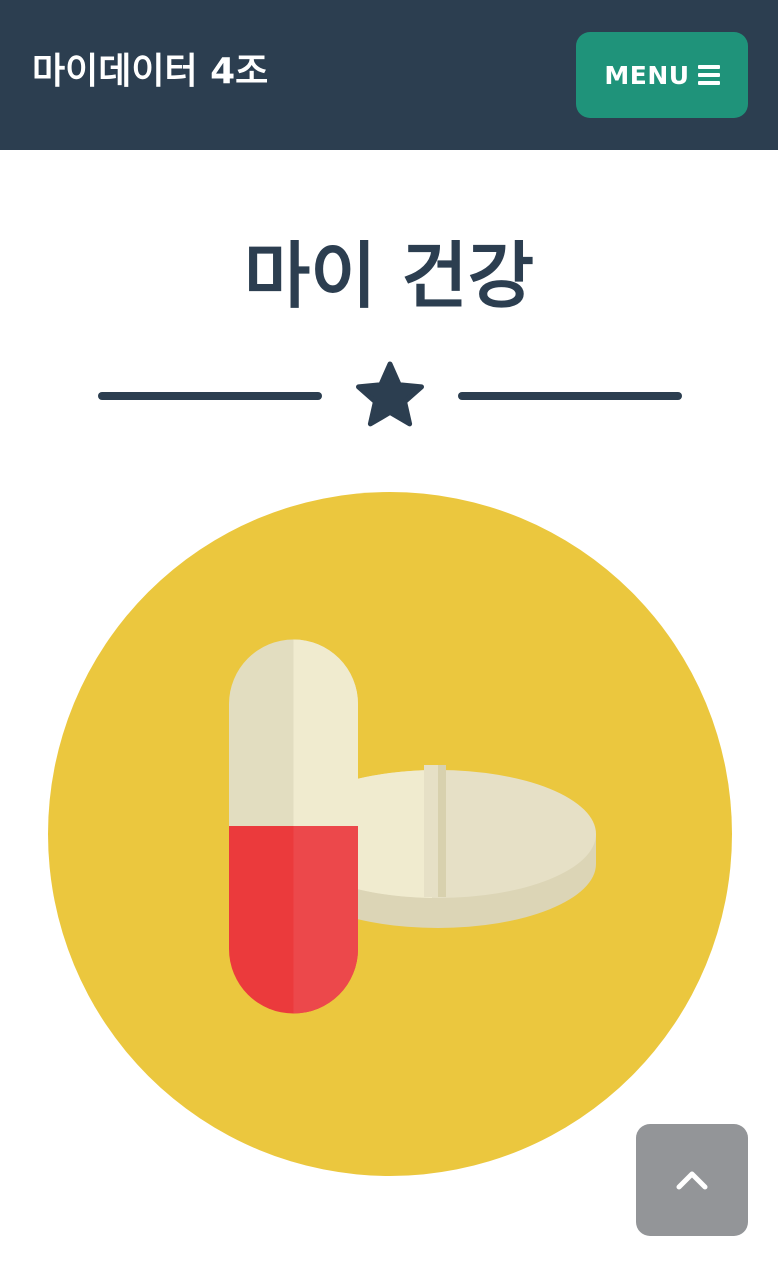 The width and height of the screenshot is (778, 1268). What do you see at coordinates (647, 75) in the screenshot?
I see `menu-label: MENU` at bounding box center [647, 75].